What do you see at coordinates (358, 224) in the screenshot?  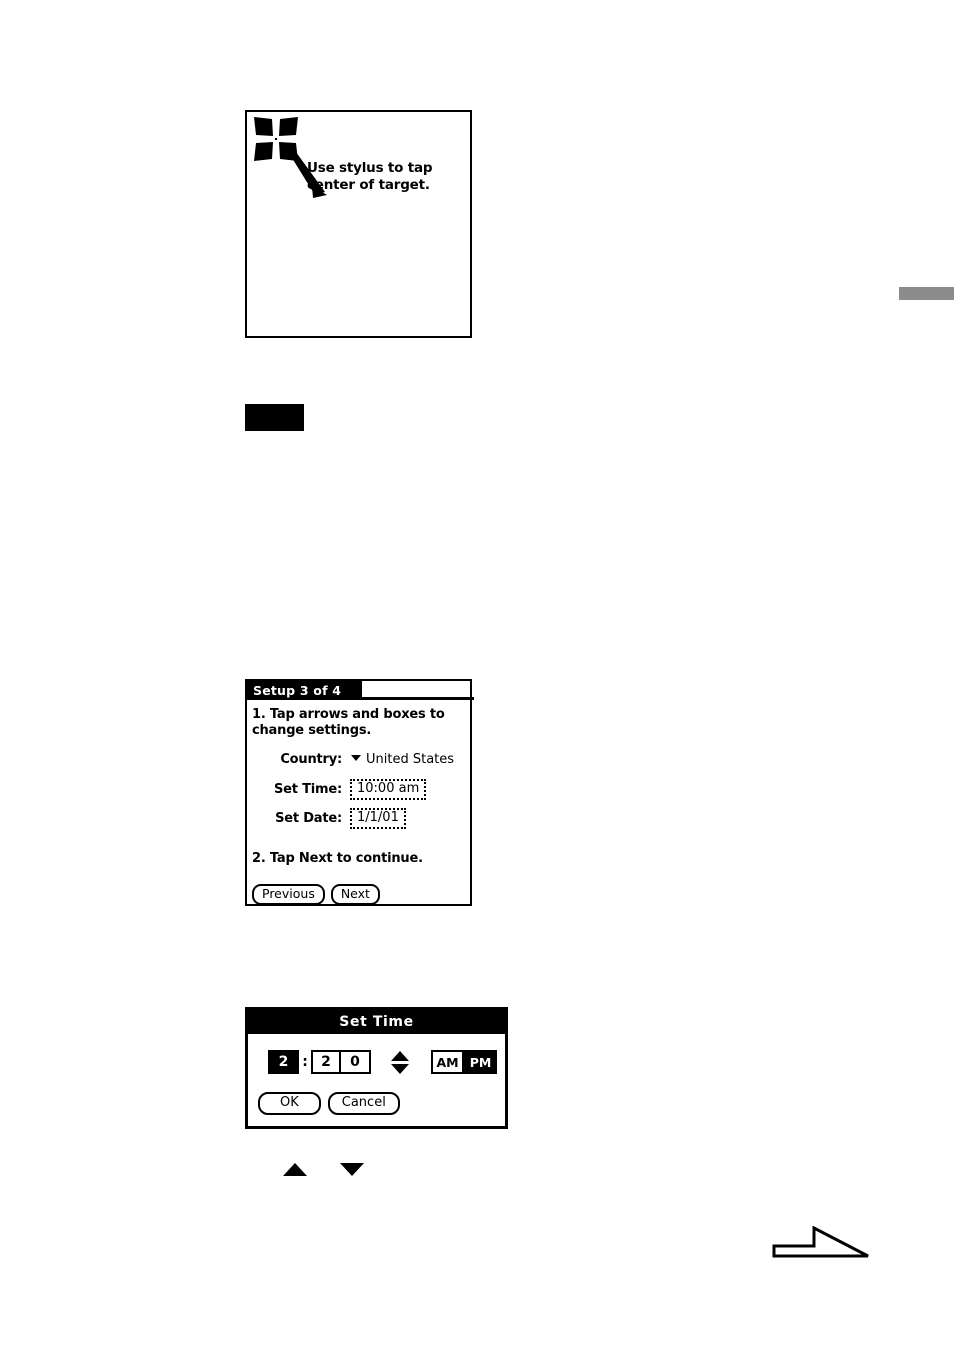 I see `digitizer-calibration-screen: Use stylus to tap center of target.` at bounding box center [358, 224].